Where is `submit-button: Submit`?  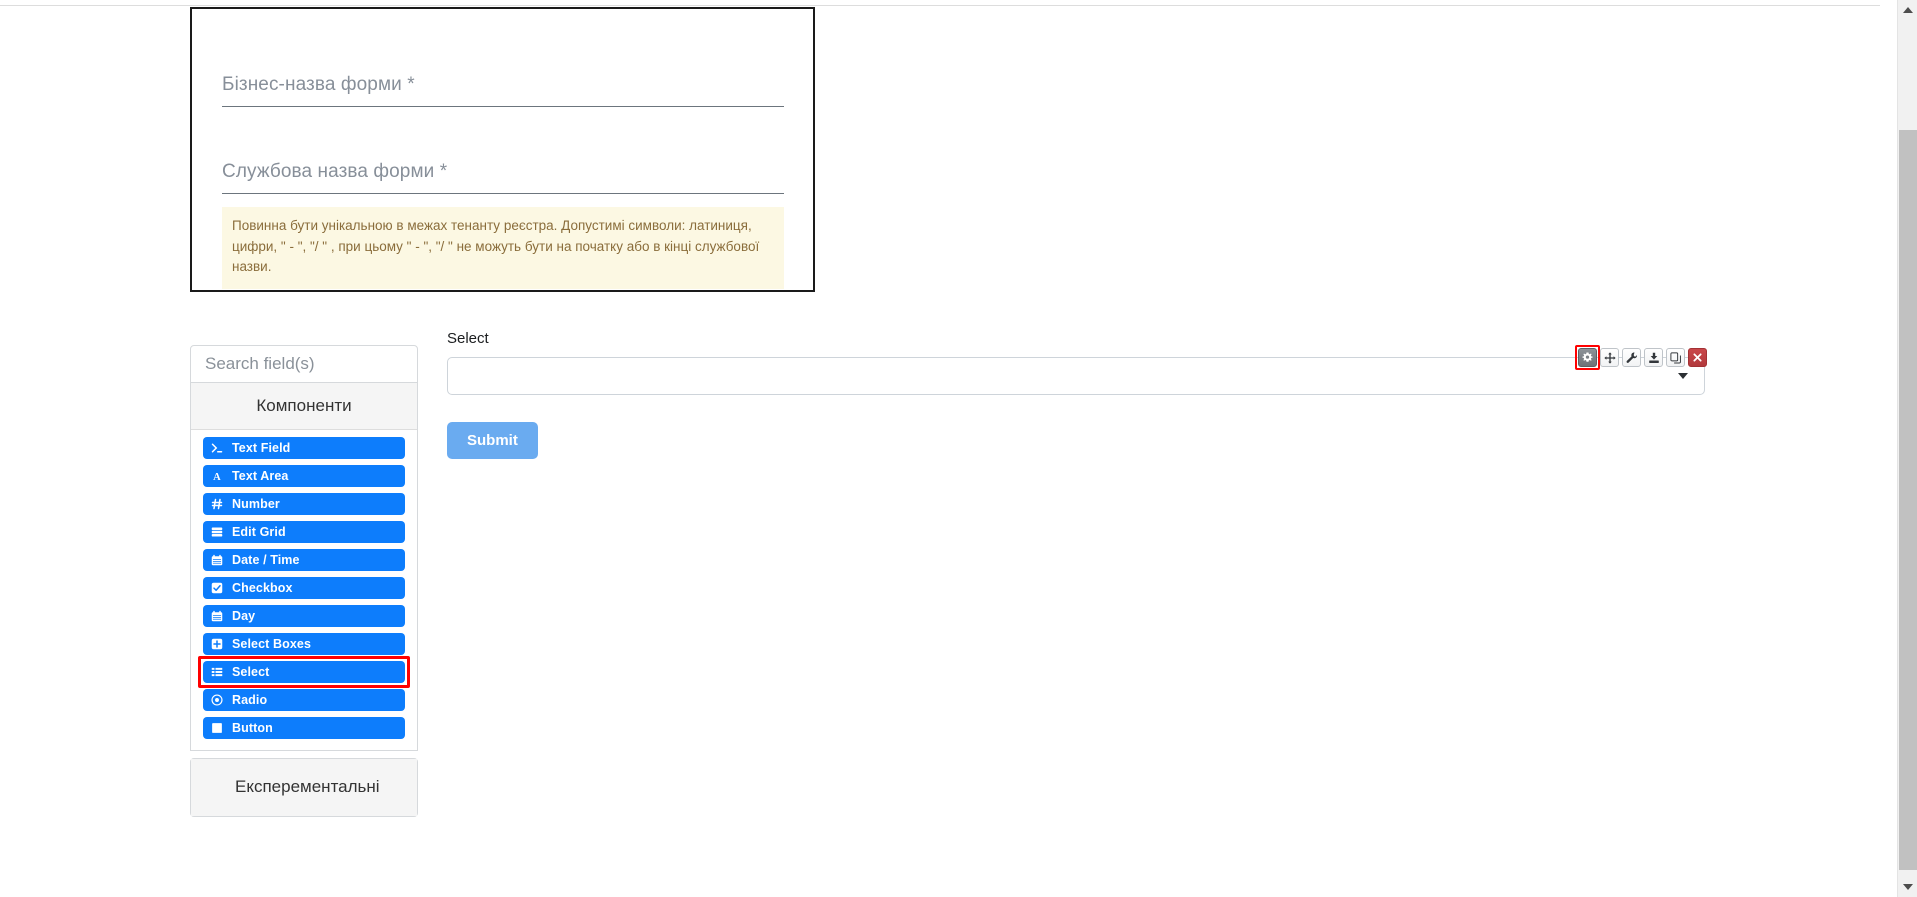 submit-button: Submit is located at coordinates (492, 440).